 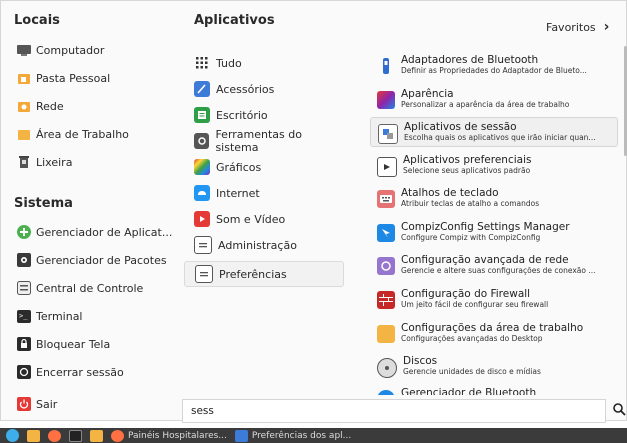 I want to click on category-label: Gráficos, so click(x=239, y=167).